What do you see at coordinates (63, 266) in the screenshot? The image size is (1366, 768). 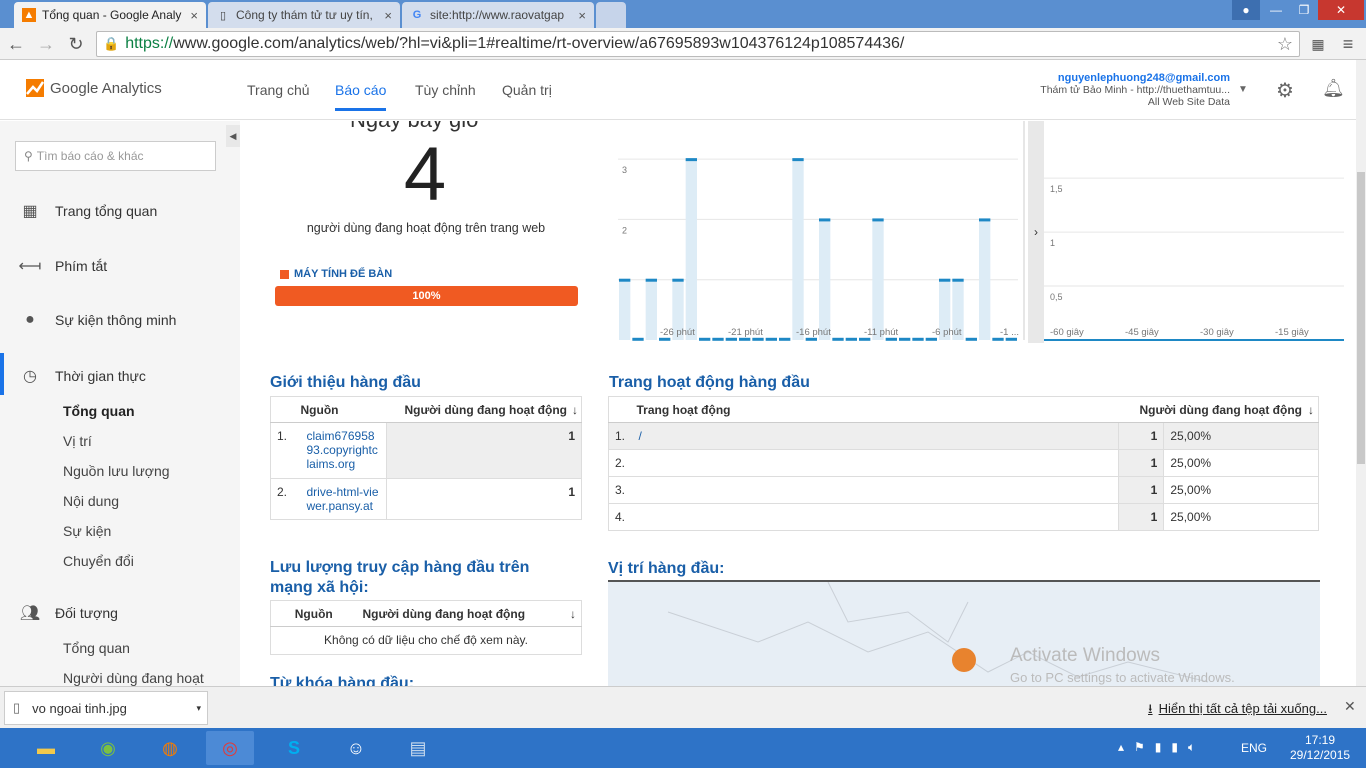 I see `sidebar-item-shortcuts: ⟻ Phím tắt` at bounding box center [63, 266].